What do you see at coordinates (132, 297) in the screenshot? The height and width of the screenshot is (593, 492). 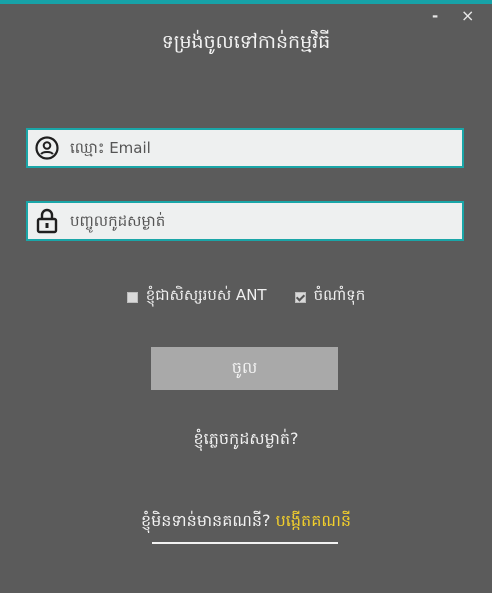 I see `member-checkbox-box` at bounding box center [132, 297].